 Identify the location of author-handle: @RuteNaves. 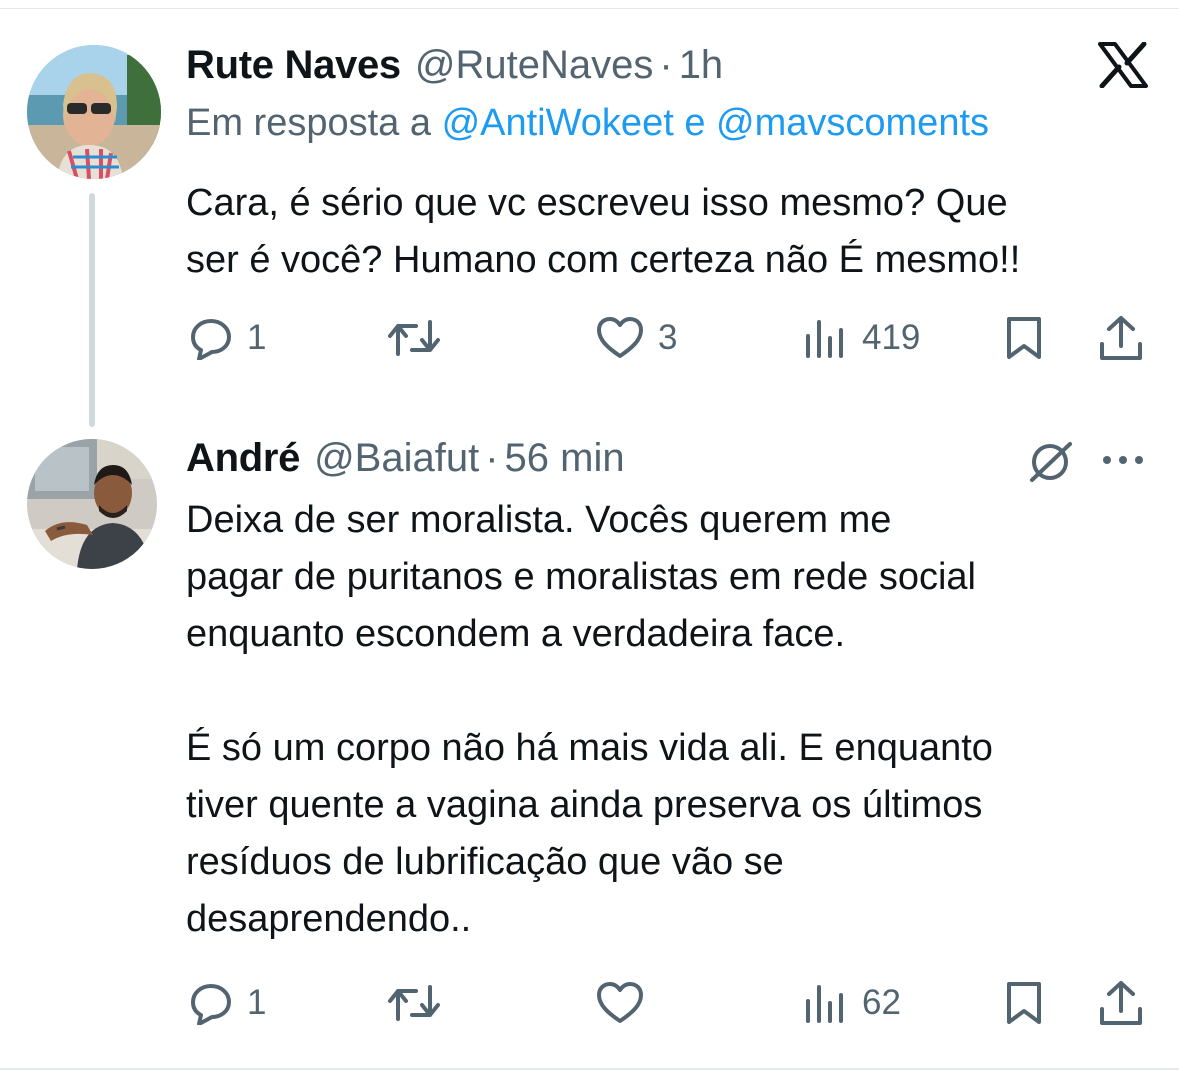
(534, 65).